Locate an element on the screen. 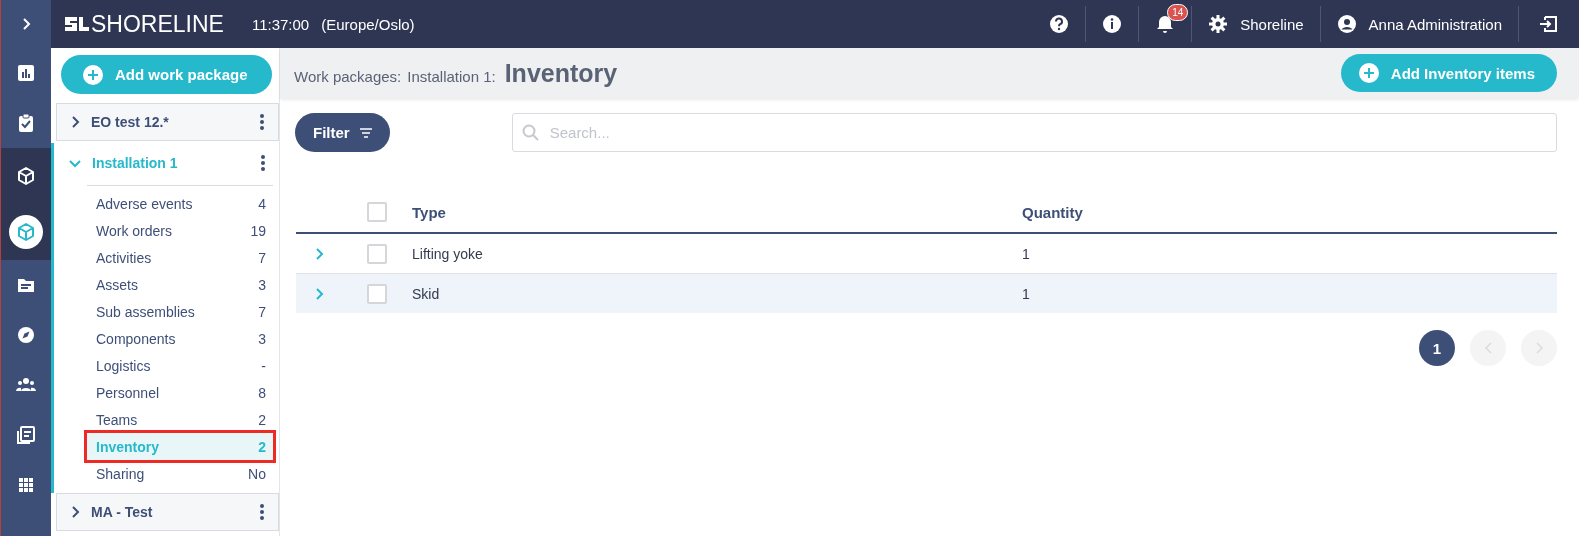 The image size is (1579, 536). table-cell-text: Lifting yoke is located at coordinates (448, 253).